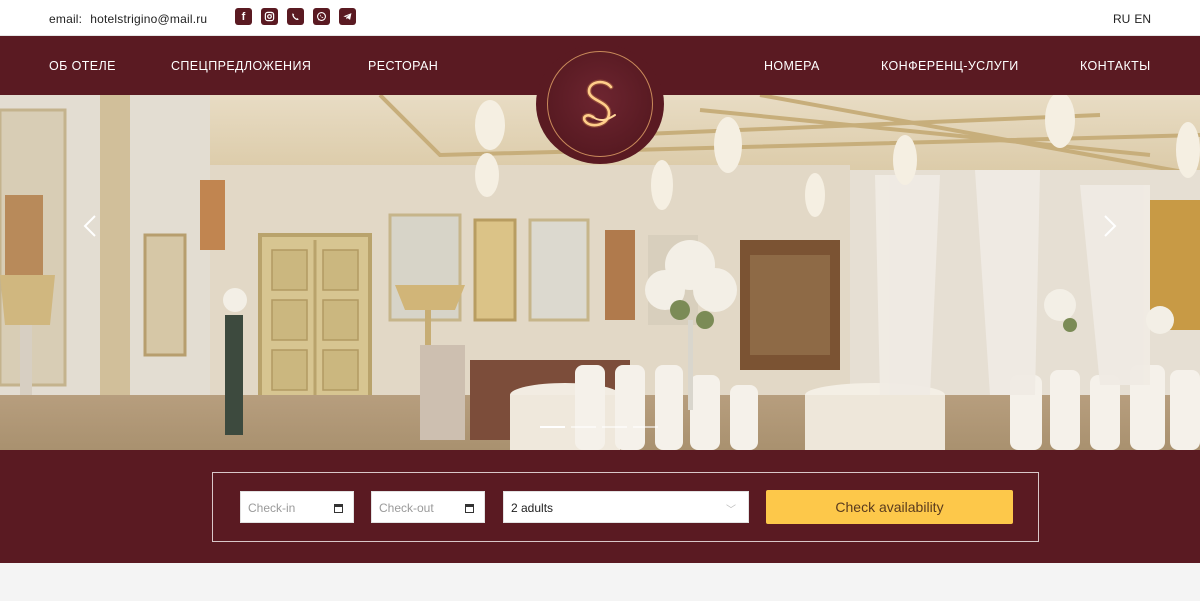  I want to click on chevron-right-icon, so click(1110, 226).